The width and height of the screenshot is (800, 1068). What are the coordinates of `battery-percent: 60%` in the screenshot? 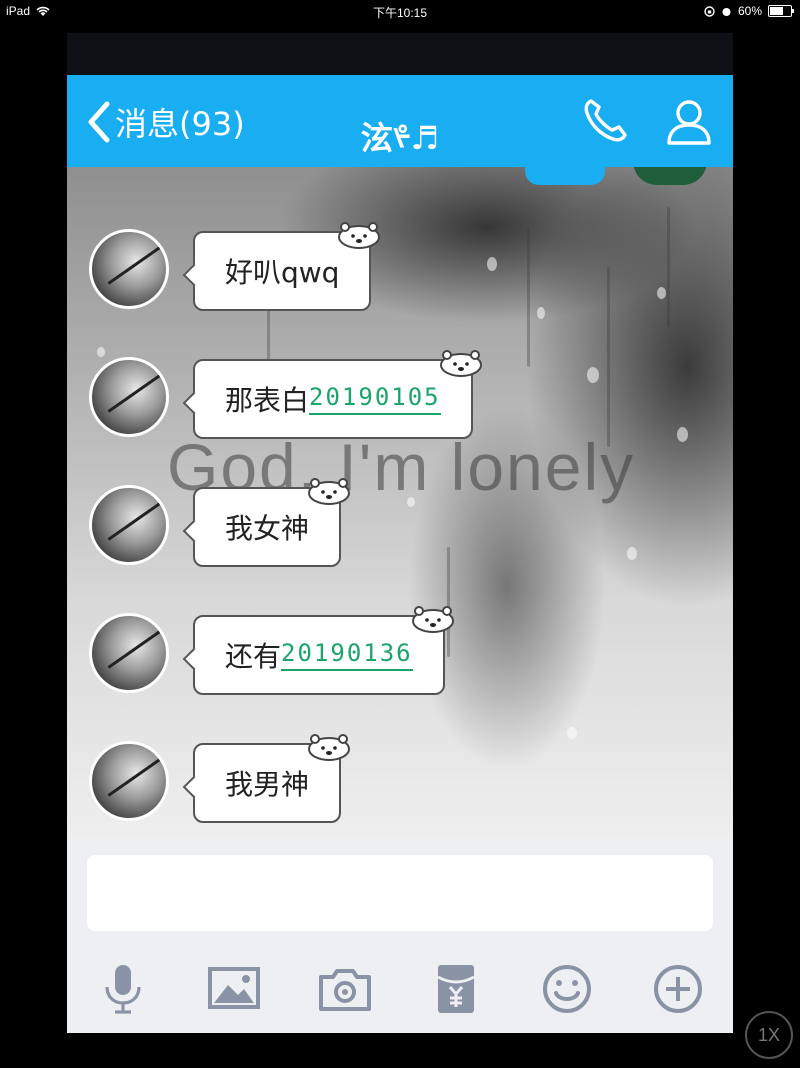 It's located at (749, 11).